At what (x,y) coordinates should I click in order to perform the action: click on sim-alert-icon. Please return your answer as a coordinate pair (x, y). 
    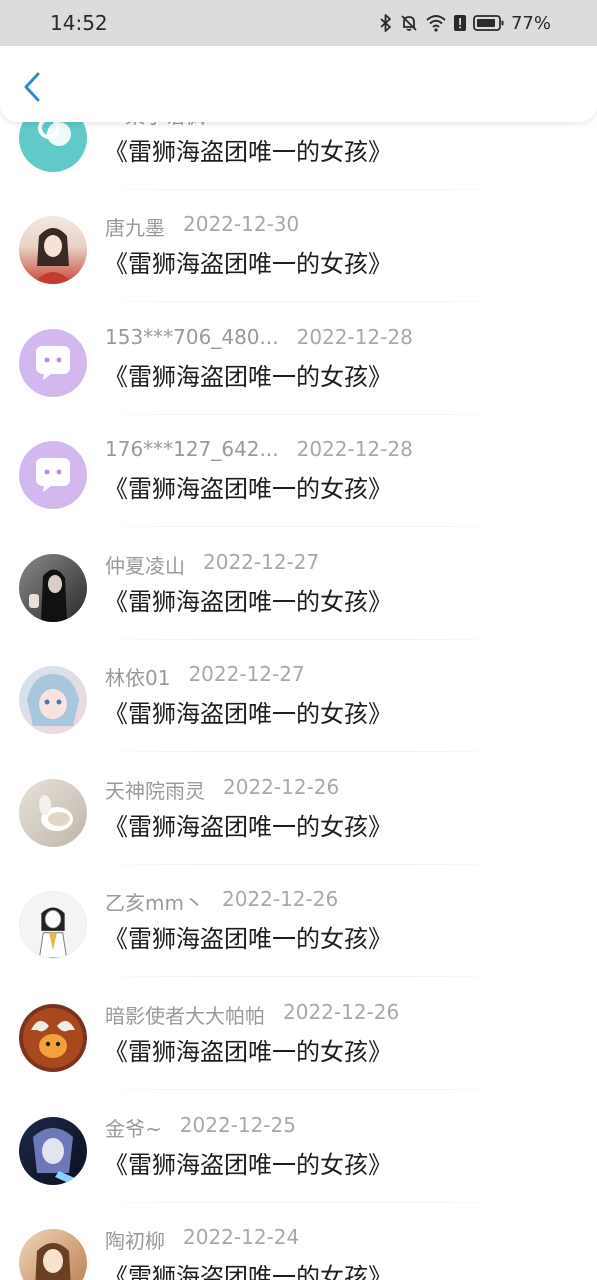
    Looking at the image, I should click on (459, 23).